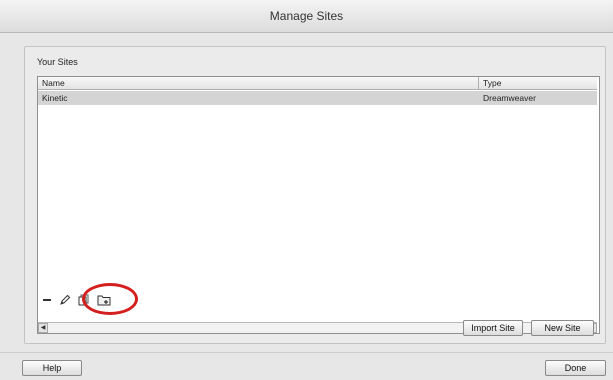  I want to click on scroll-left-arrow-icon: ◀, so click(43, 328).